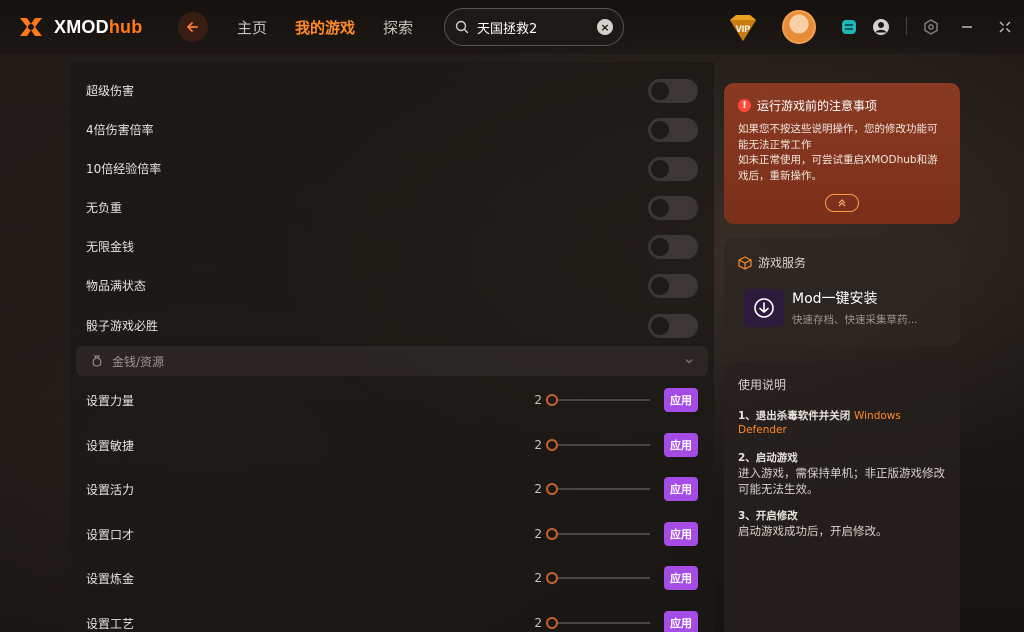 The height and width of the screenshot is (632, 1024). What do you see at coordinates (744, 105) in the screenshot?
I see `warning-icon: !` at bounding box center [744, 105].